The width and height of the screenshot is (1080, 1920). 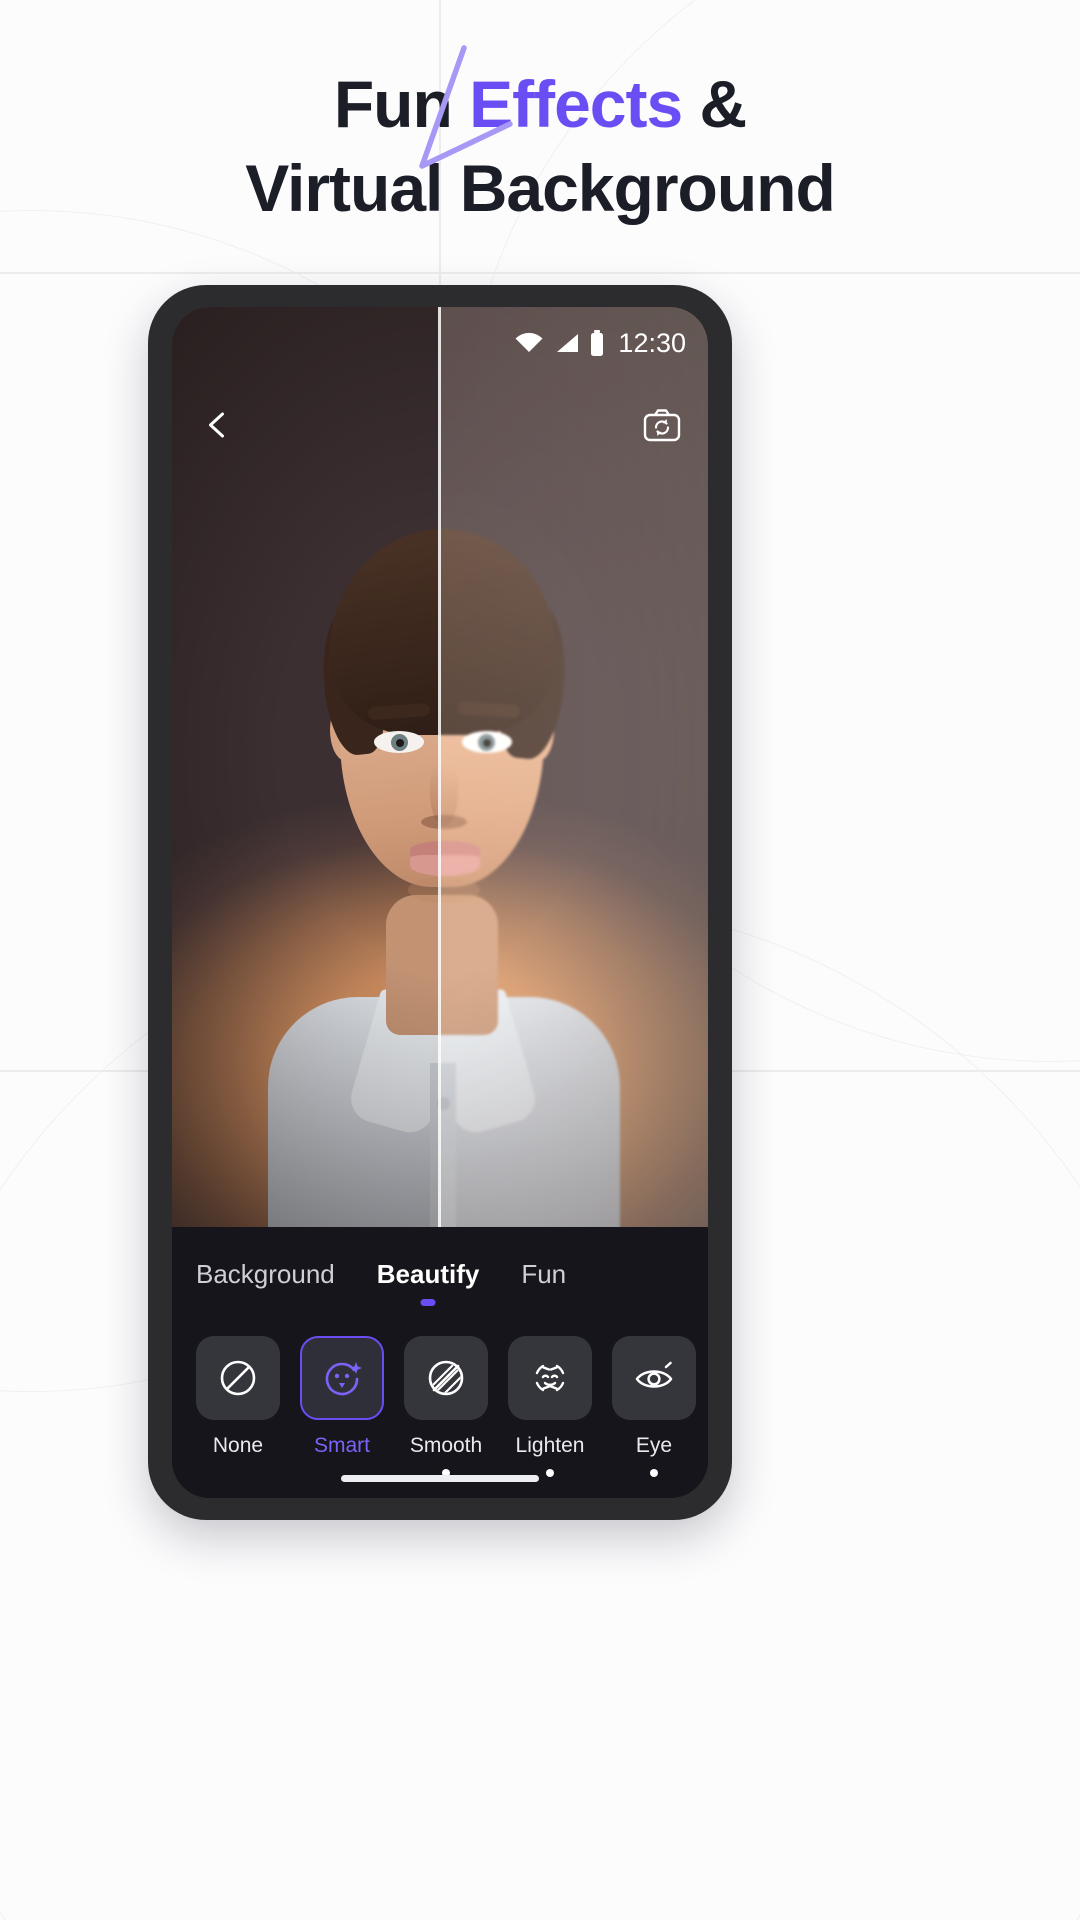 I want to click on headline-line-2: Virtual Background, so click(x=540, y=188).